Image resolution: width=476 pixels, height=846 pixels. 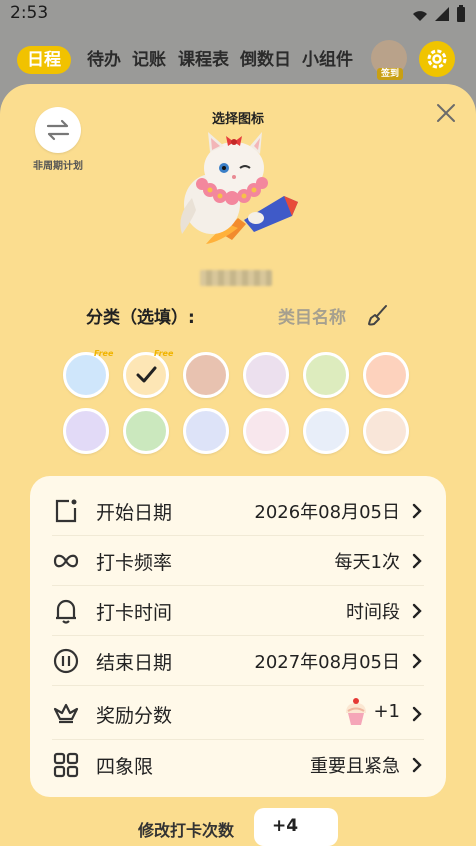 I want to click on quadrant-row: 四象限 重要且紧急, so click(x=238, y=764).